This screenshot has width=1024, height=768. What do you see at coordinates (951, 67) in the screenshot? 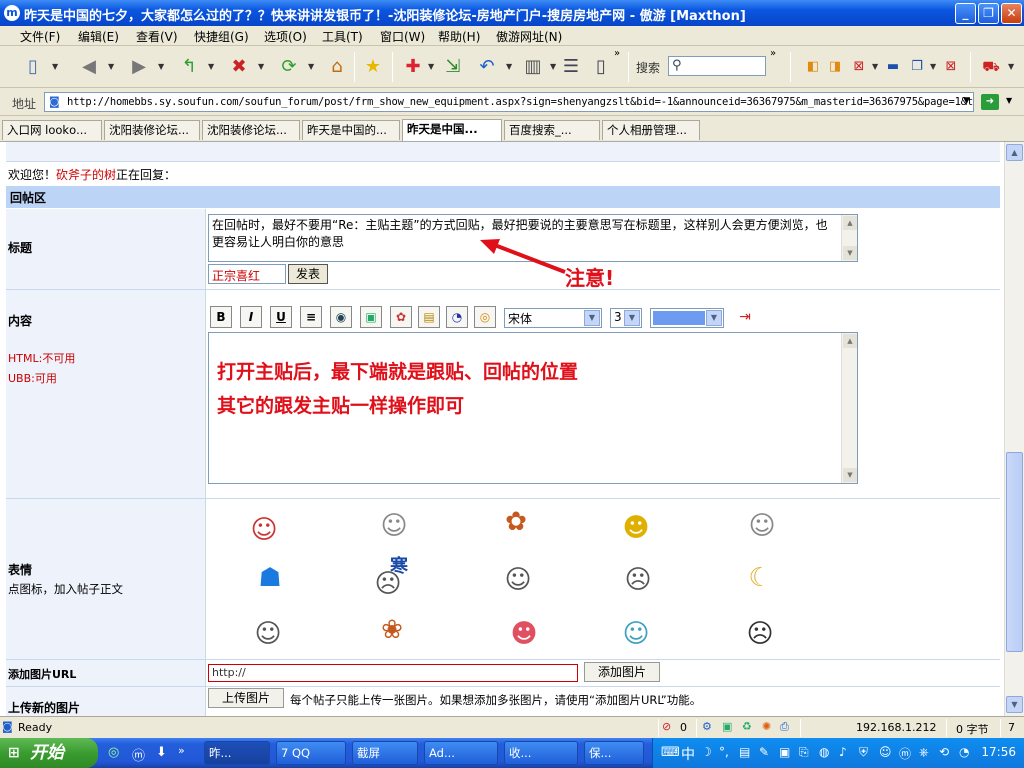
I see `close-page-icon: ⊠` at bounding box center [951, 67].